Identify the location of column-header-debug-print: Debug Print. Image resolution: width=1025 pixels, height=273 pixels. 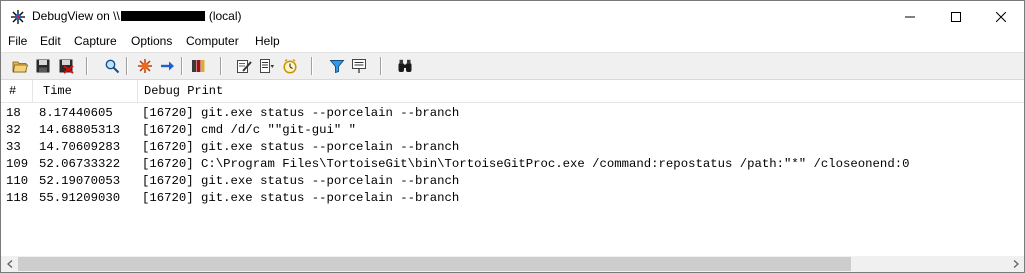
(183, 91).